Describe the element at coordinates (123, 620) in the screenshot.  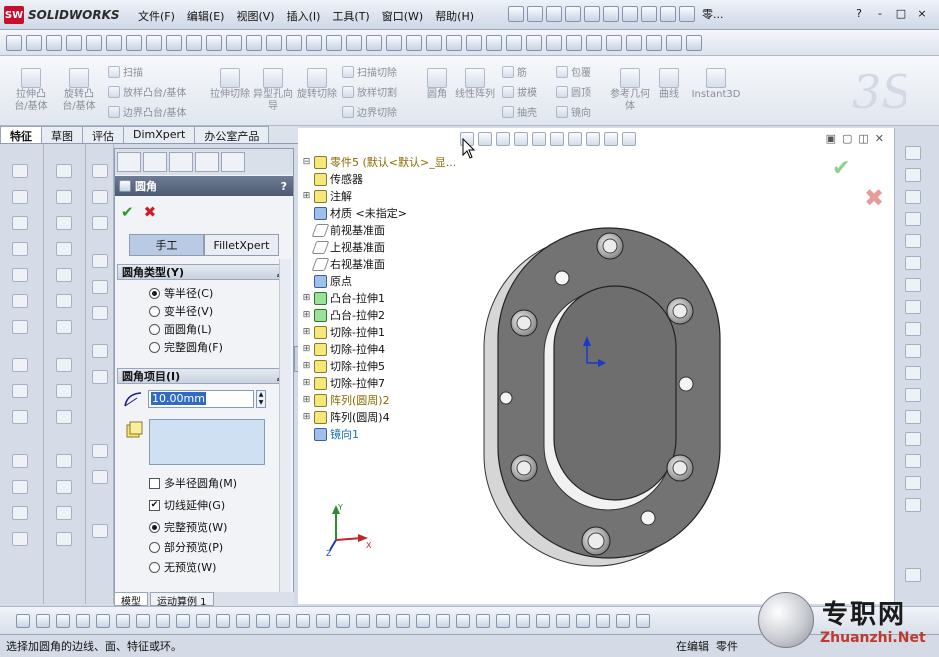
I see `select-other-icon` at that location.